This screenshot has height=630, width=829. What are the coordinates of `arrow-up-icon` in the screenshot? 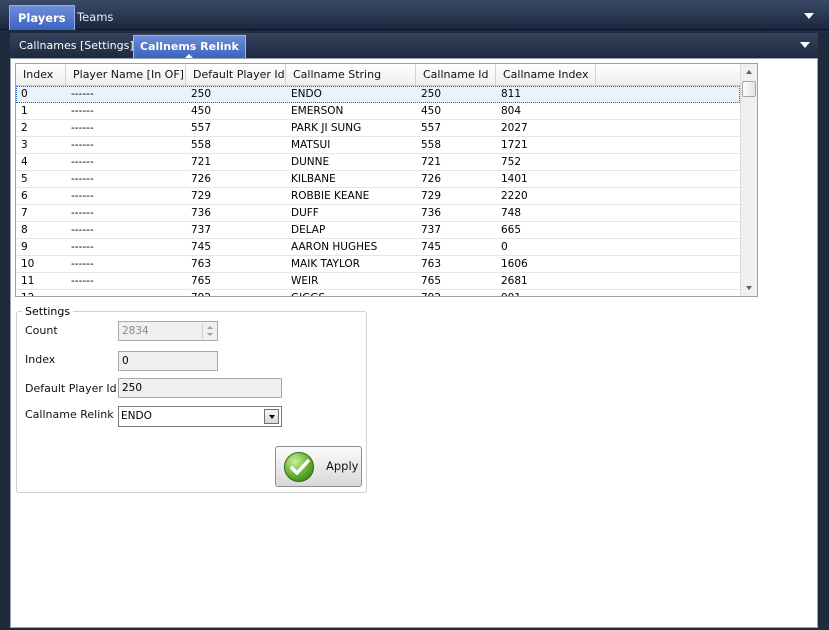 It's located at (749, 72).